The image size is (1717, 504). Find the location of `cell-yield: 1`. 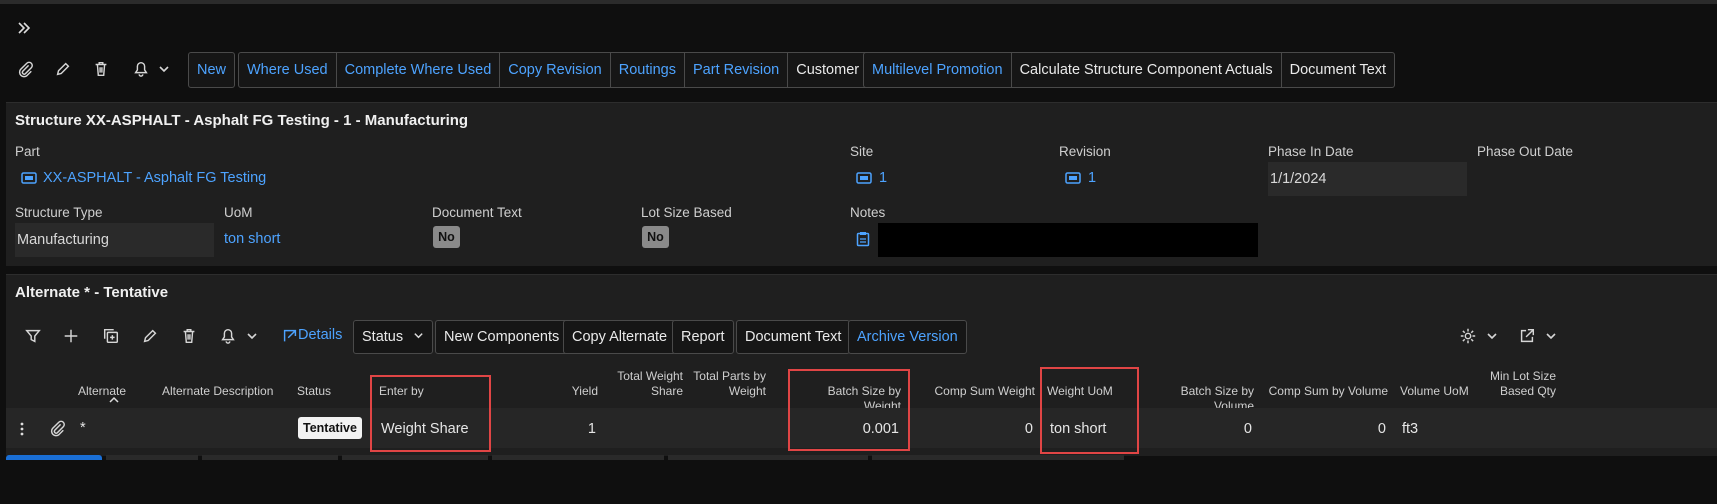

cell-yield: 1 is located at coordinates (572, 429).